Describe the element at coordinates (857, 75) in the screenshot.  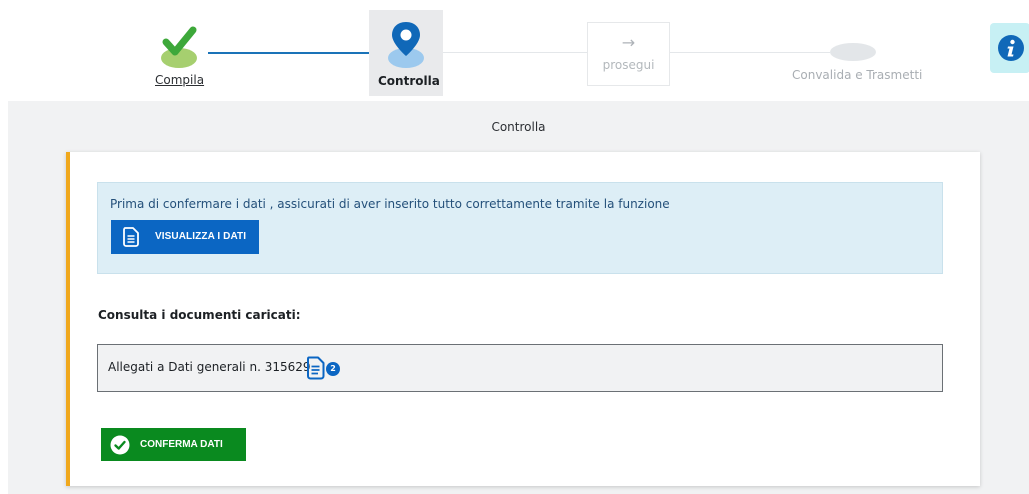
I see `step-label: Convalida e Trasmetti` at that location.